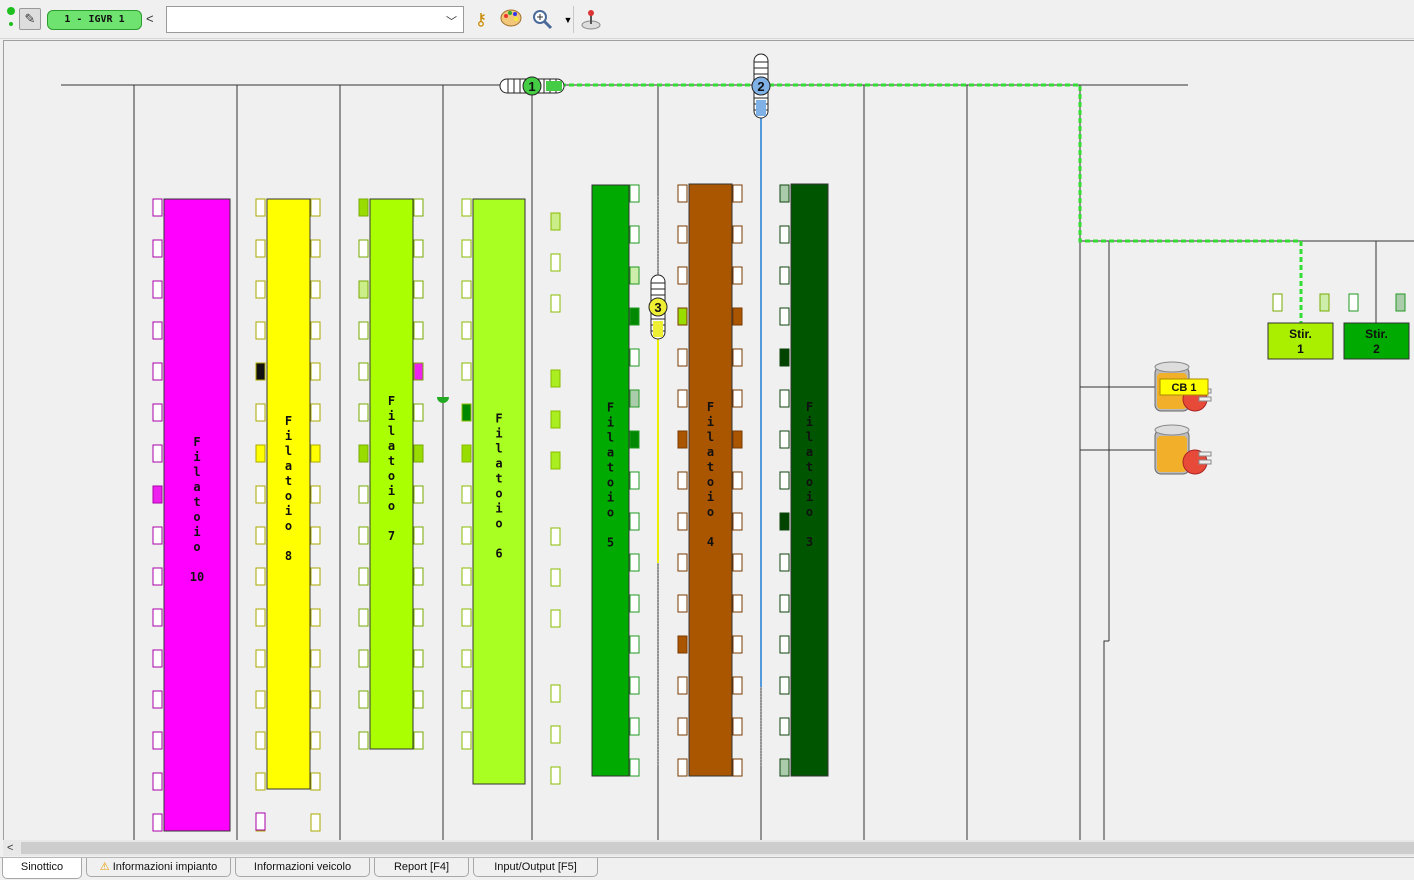 The image size is (1414, 880). What do you see at coordinates (451, 21) in the screenshot?
I see `chevron-down-icon: ﹀` at bounding box center [451, 21].